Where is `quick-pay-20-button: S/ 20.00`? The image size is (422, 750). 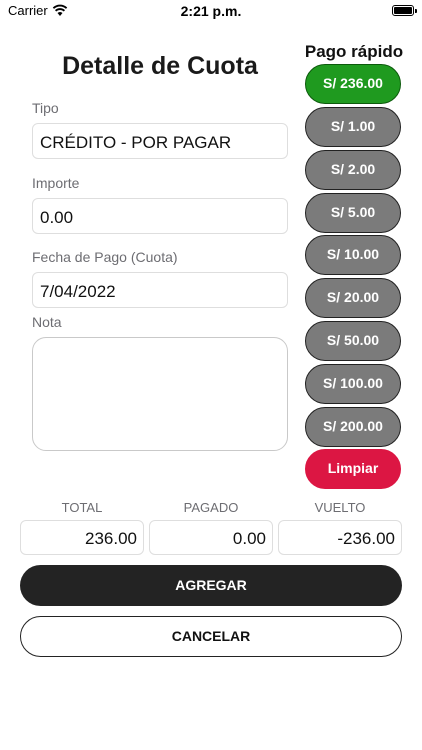 quick-pay-20-button: S/ 20.00 is located at coordinates (353, 298).